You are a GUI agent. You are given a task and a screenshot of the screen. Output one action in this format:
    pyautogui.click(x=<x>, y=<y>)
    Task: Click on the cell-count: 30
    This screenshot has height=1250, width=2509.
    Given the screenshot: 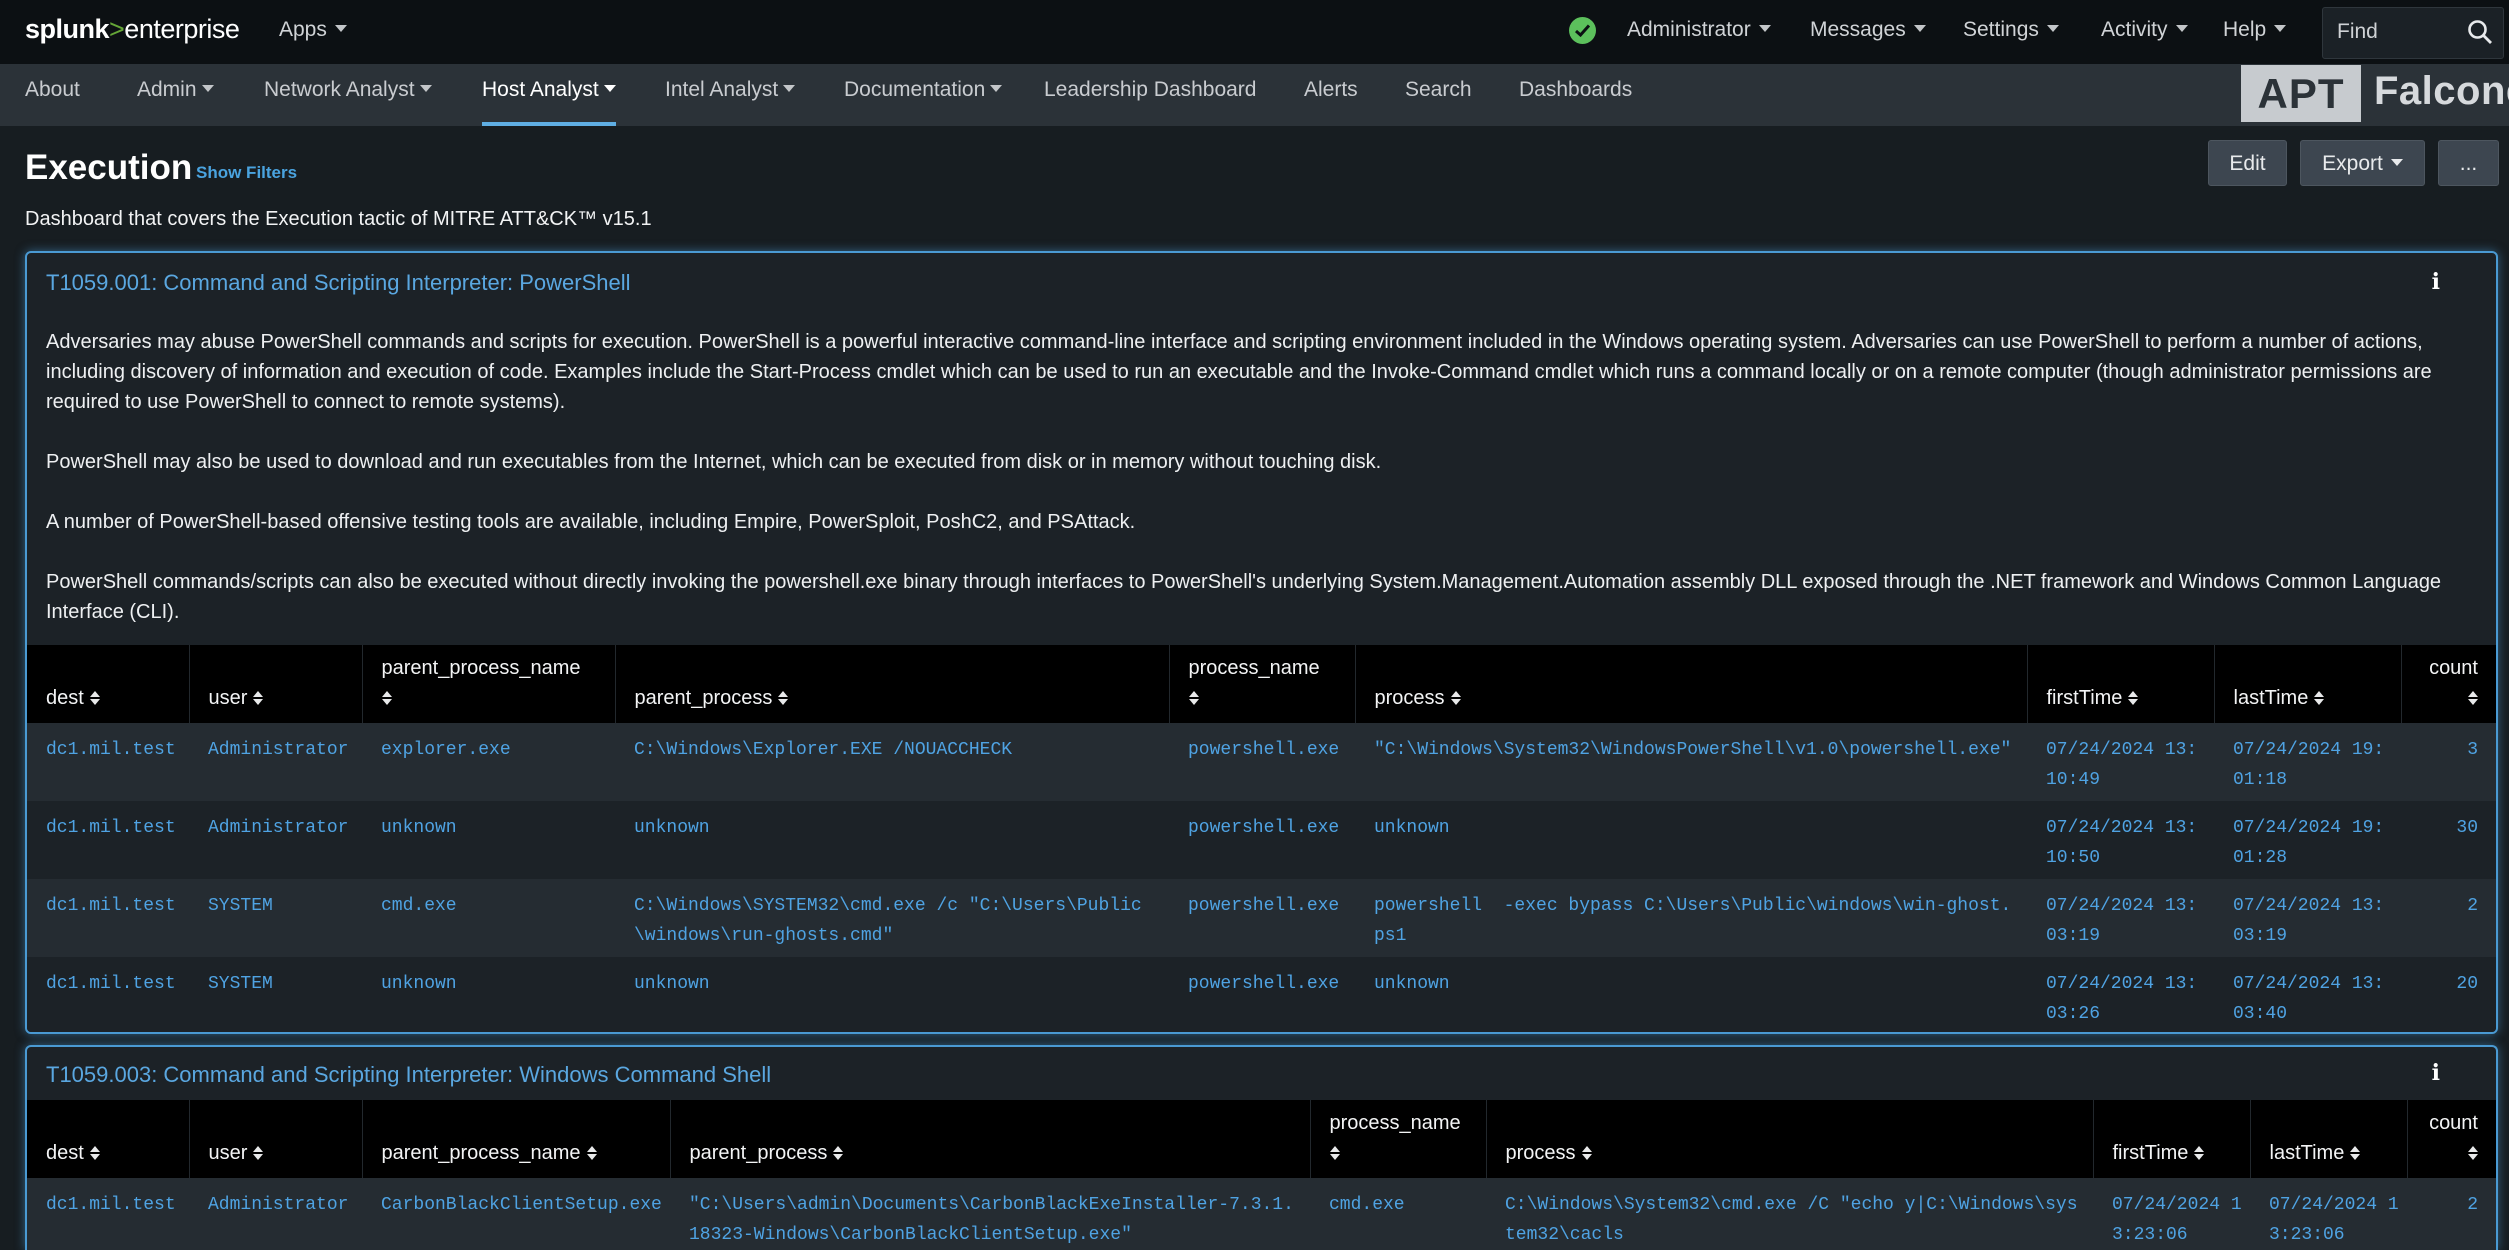 What is the action you would take?
    pyautogui.click(x=2448, y=840)
    